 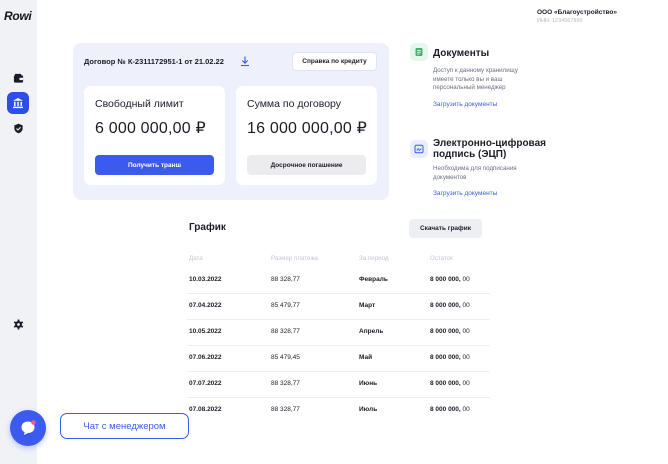 I want to click on sidebar: Rowi, so click(x=18, y=232).